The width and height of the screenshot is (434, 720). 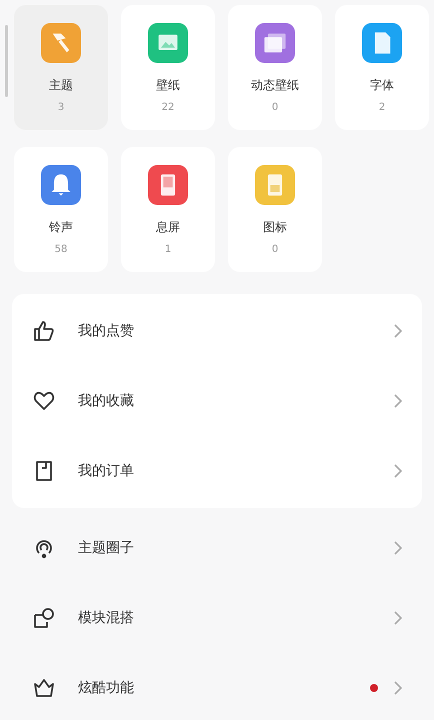 What do you see at coordinates (275, 67) in the screenshot?
I see `category-tile: 动态壁纸 0` at bounding box center [275, 67].